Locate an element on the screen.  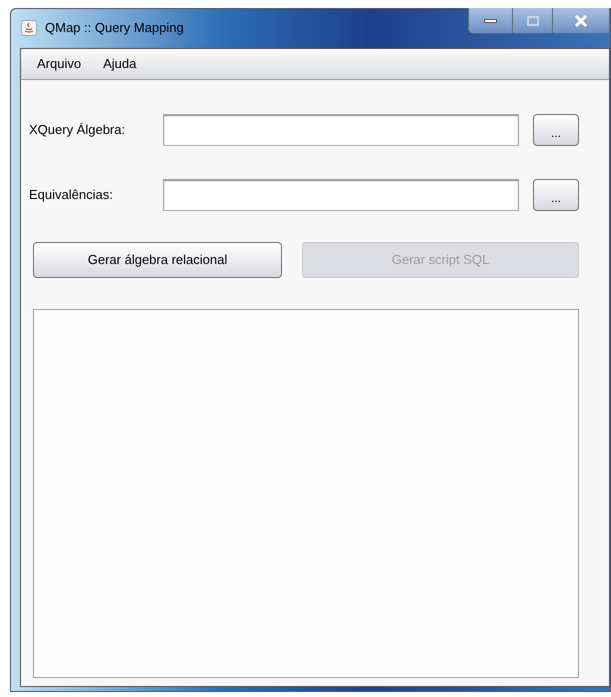
minimize-icon is located at coordinates (490, 20).